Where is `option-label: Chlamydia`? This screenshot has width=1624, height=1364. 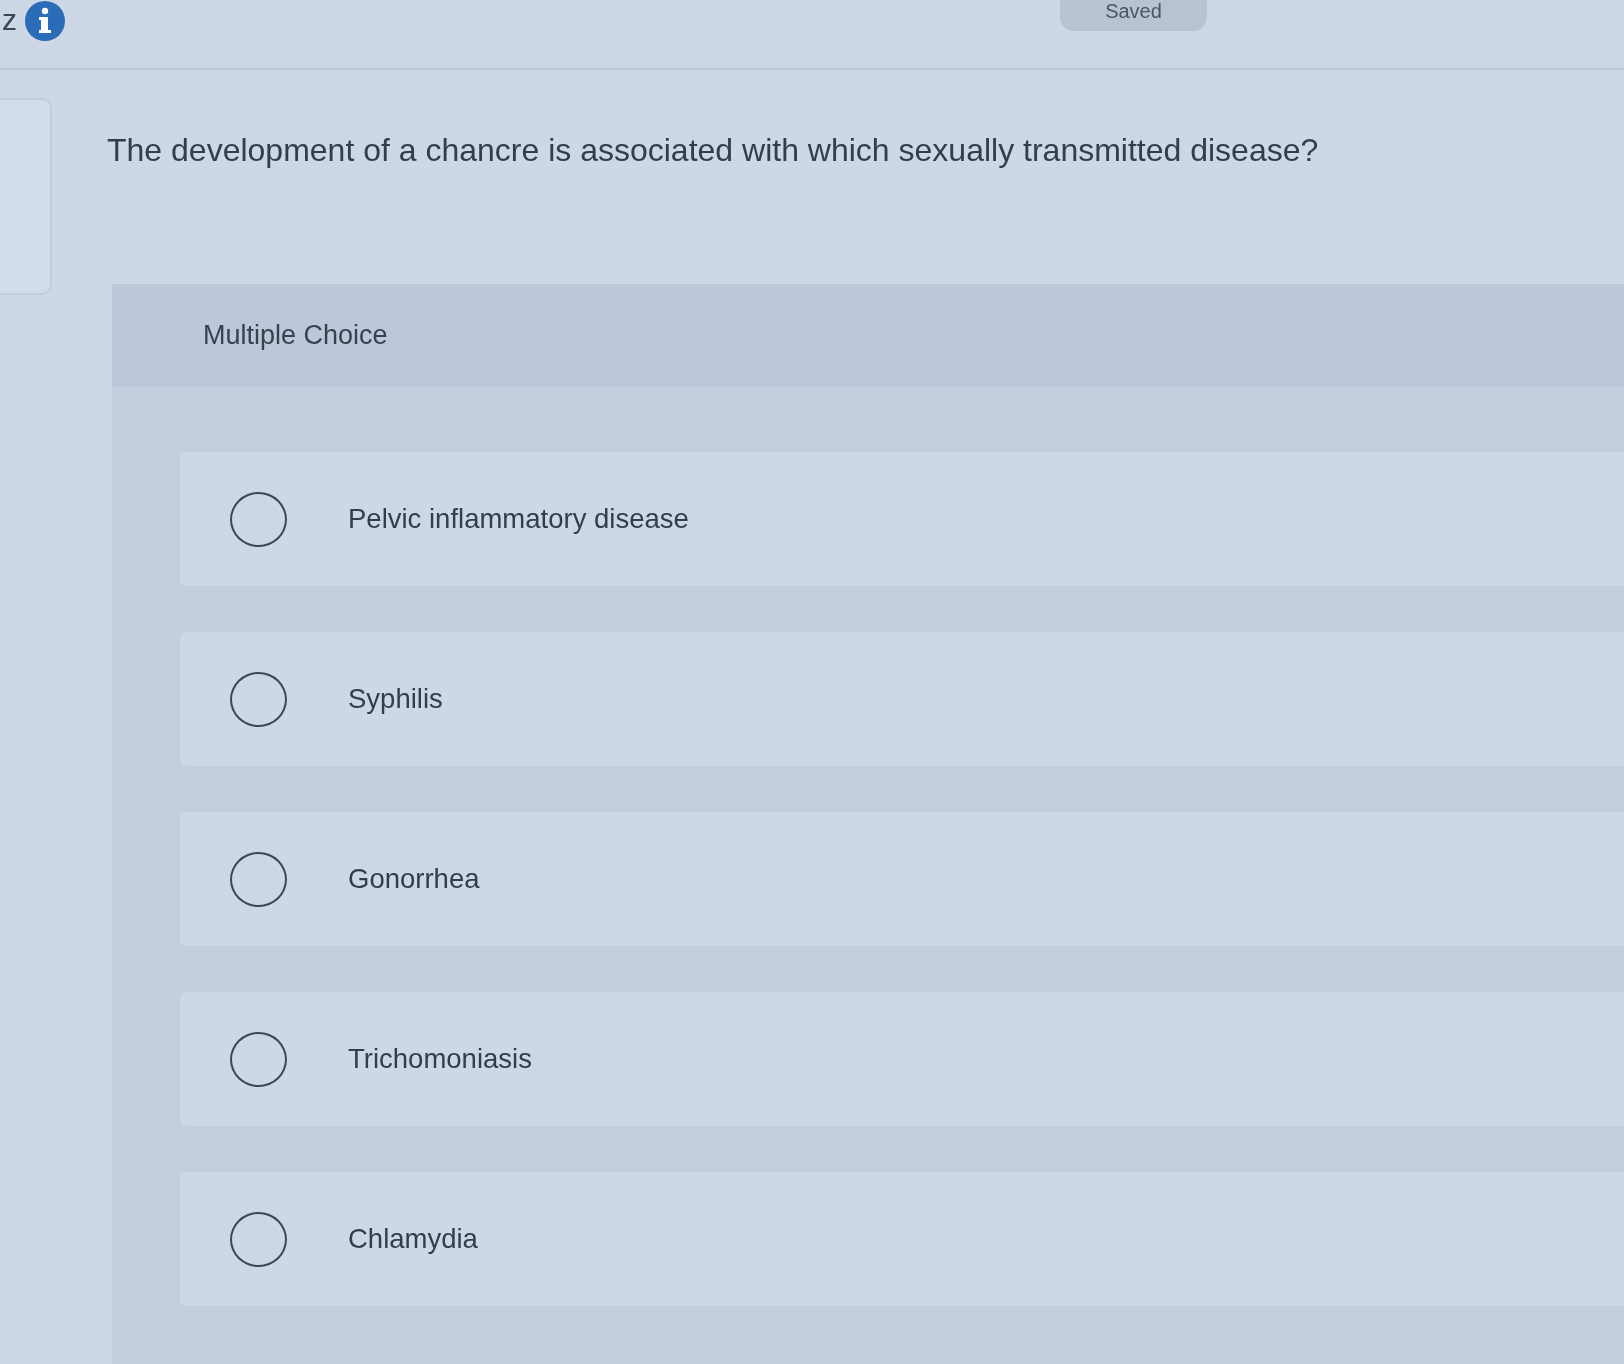 option-label: Chlamydia is located at coordinates (413, 1239).